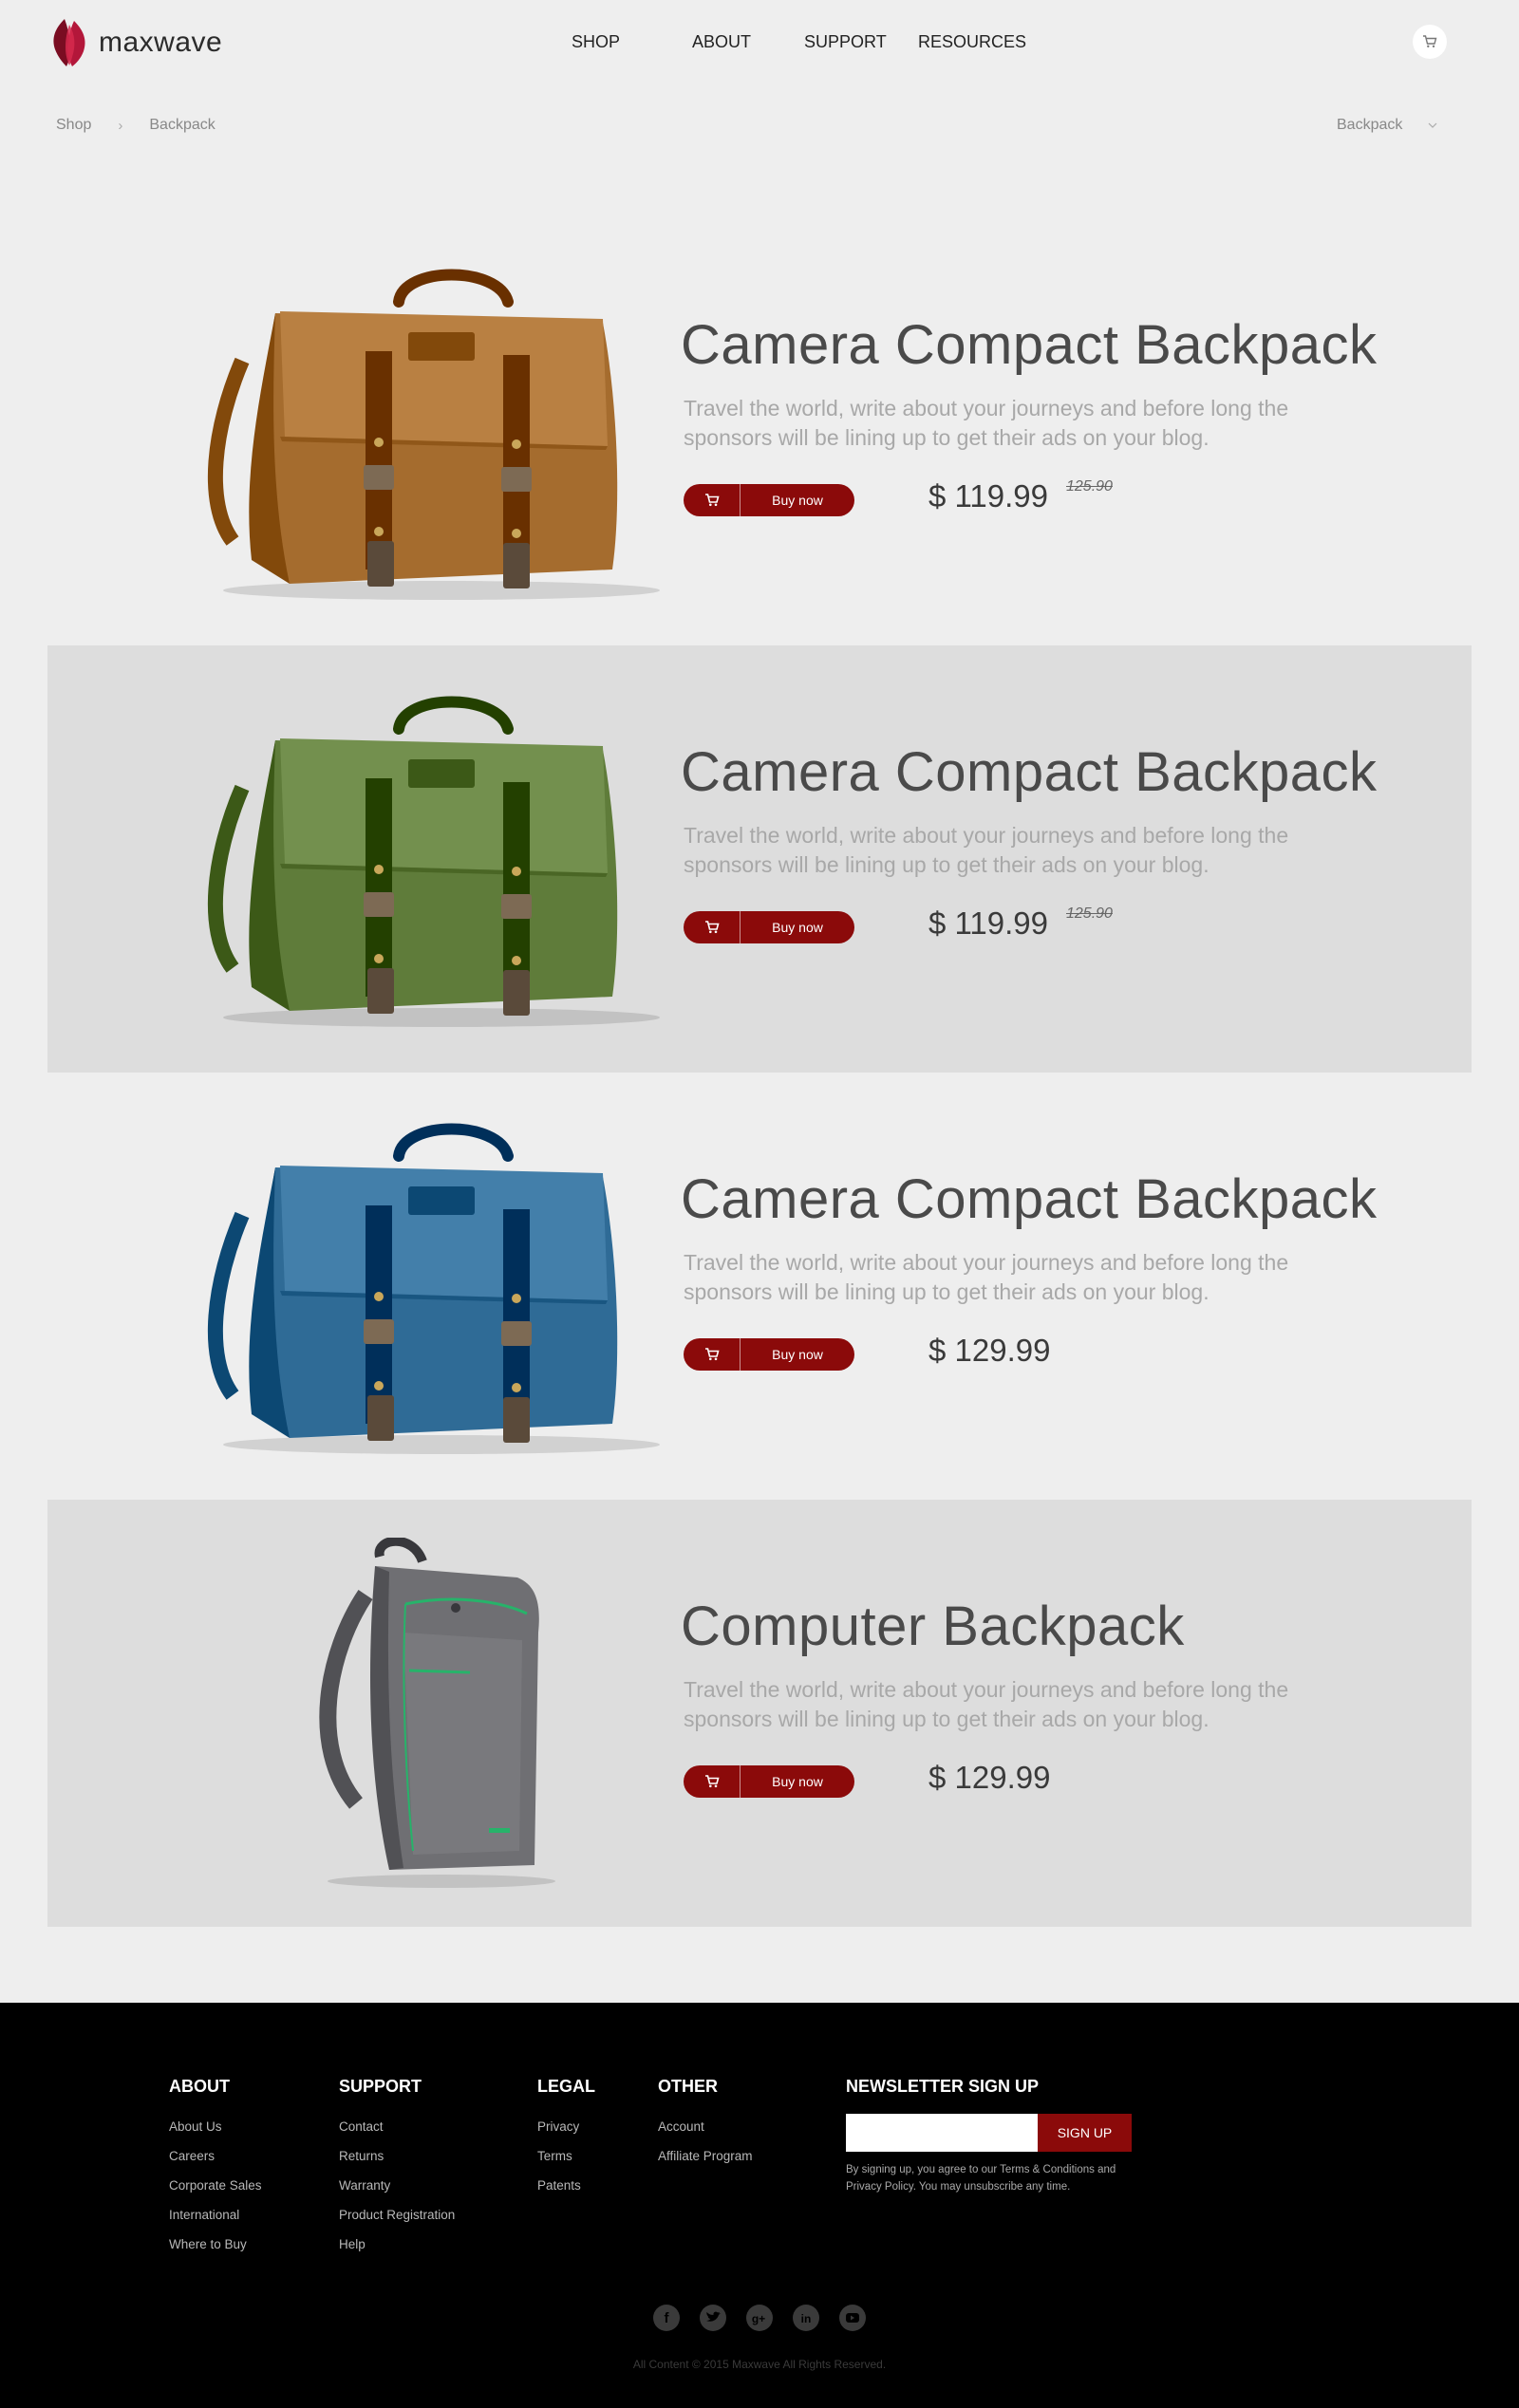 This screenshot has width=1519, height=2408. I want to click on footer-link: Returns, so click(397, 2156).